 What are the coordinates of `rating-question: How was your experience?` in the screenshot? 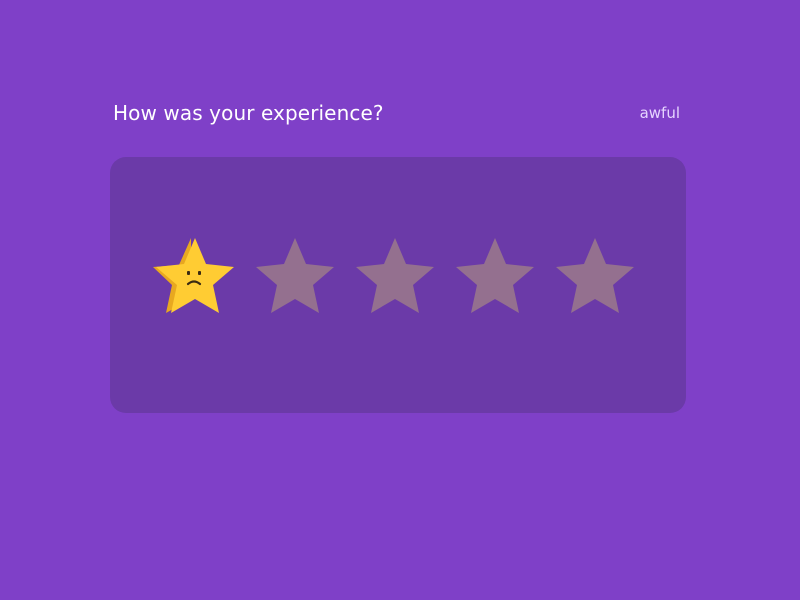 It's located at (248, 113).